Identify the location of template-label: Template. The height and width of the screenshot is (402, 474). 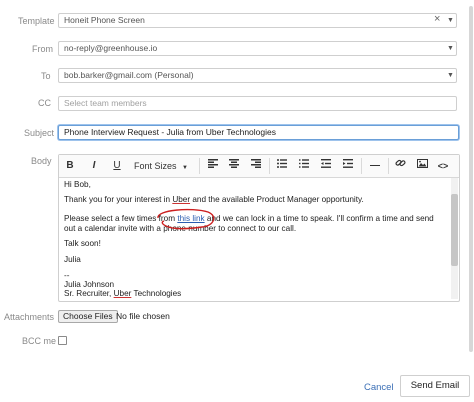
(36, 21).